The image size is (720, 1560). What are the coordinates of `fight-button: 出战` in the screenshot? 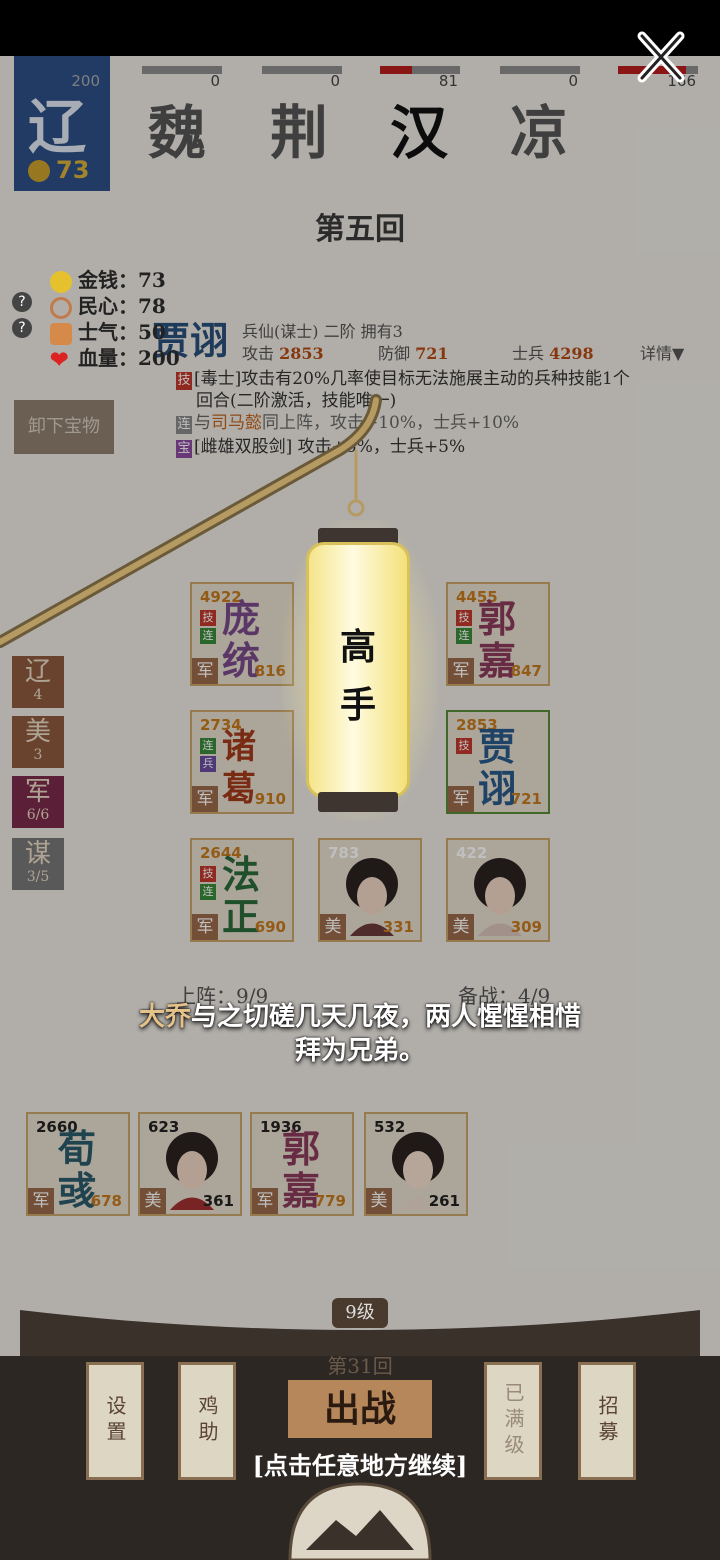 It's located at (360, 1409).